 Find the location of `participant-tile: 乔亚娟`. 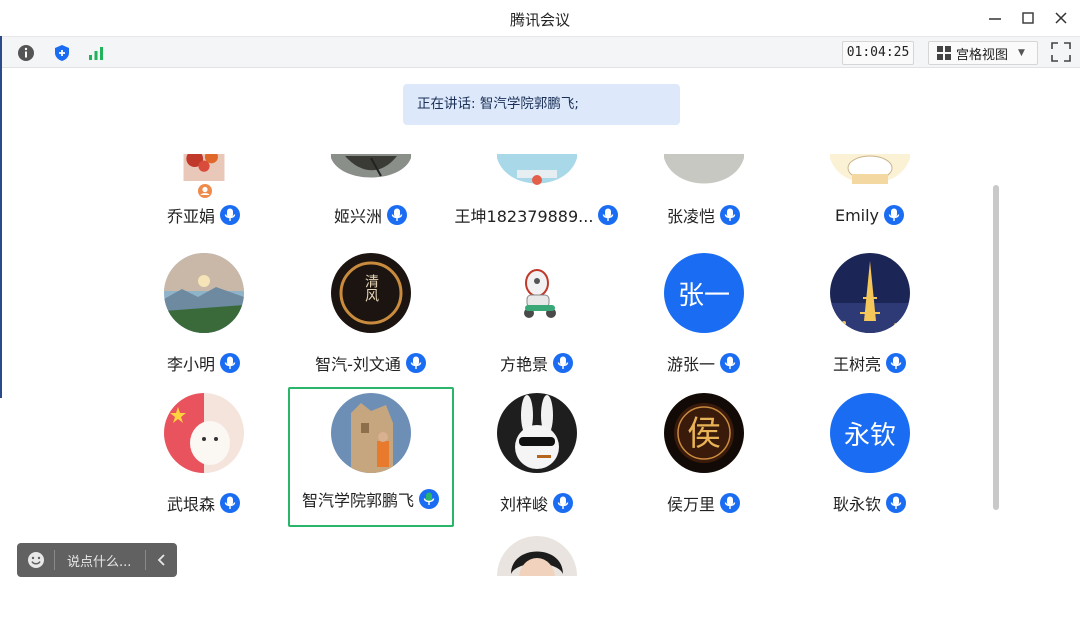

participant-tile: 乔亚娟 is located at coordinates (204, 165).